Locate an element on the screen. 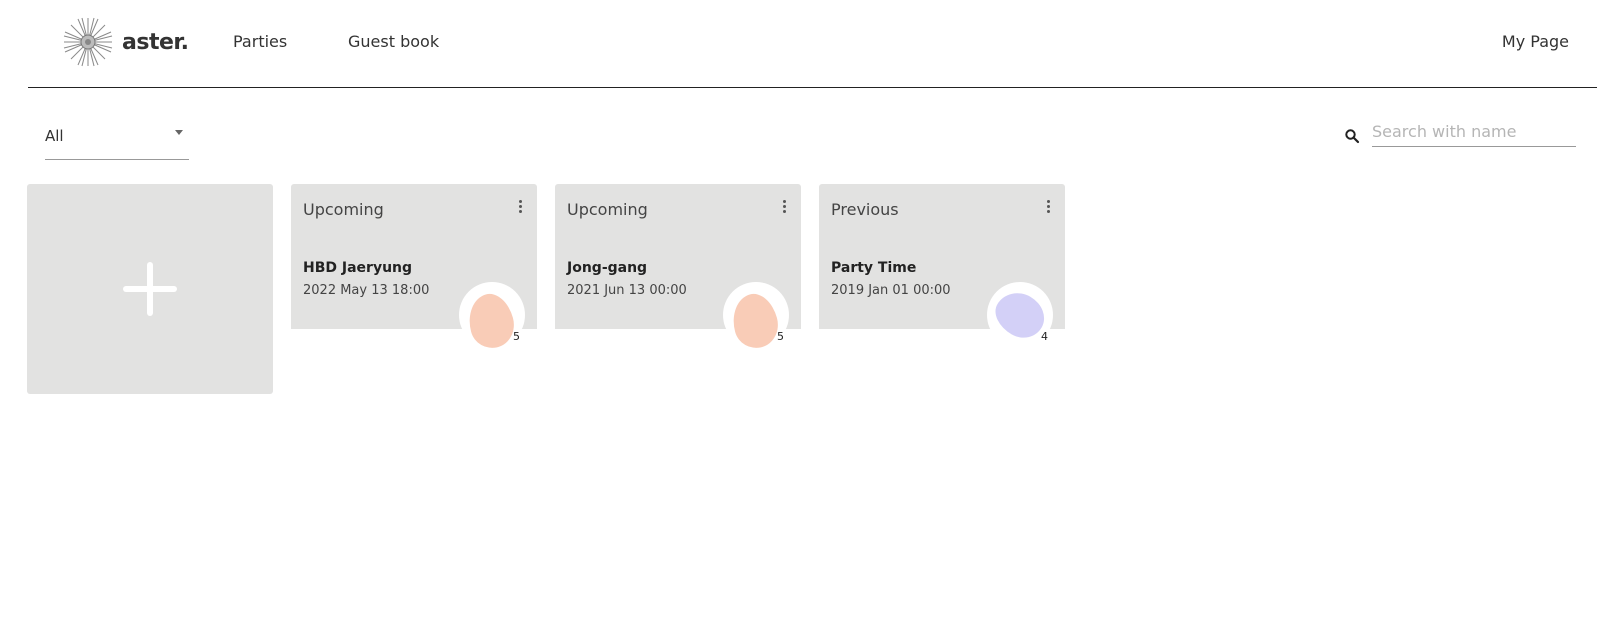 The image size is (1613, 621). party-name: Jong-gang is located at coordinates (607, 268).